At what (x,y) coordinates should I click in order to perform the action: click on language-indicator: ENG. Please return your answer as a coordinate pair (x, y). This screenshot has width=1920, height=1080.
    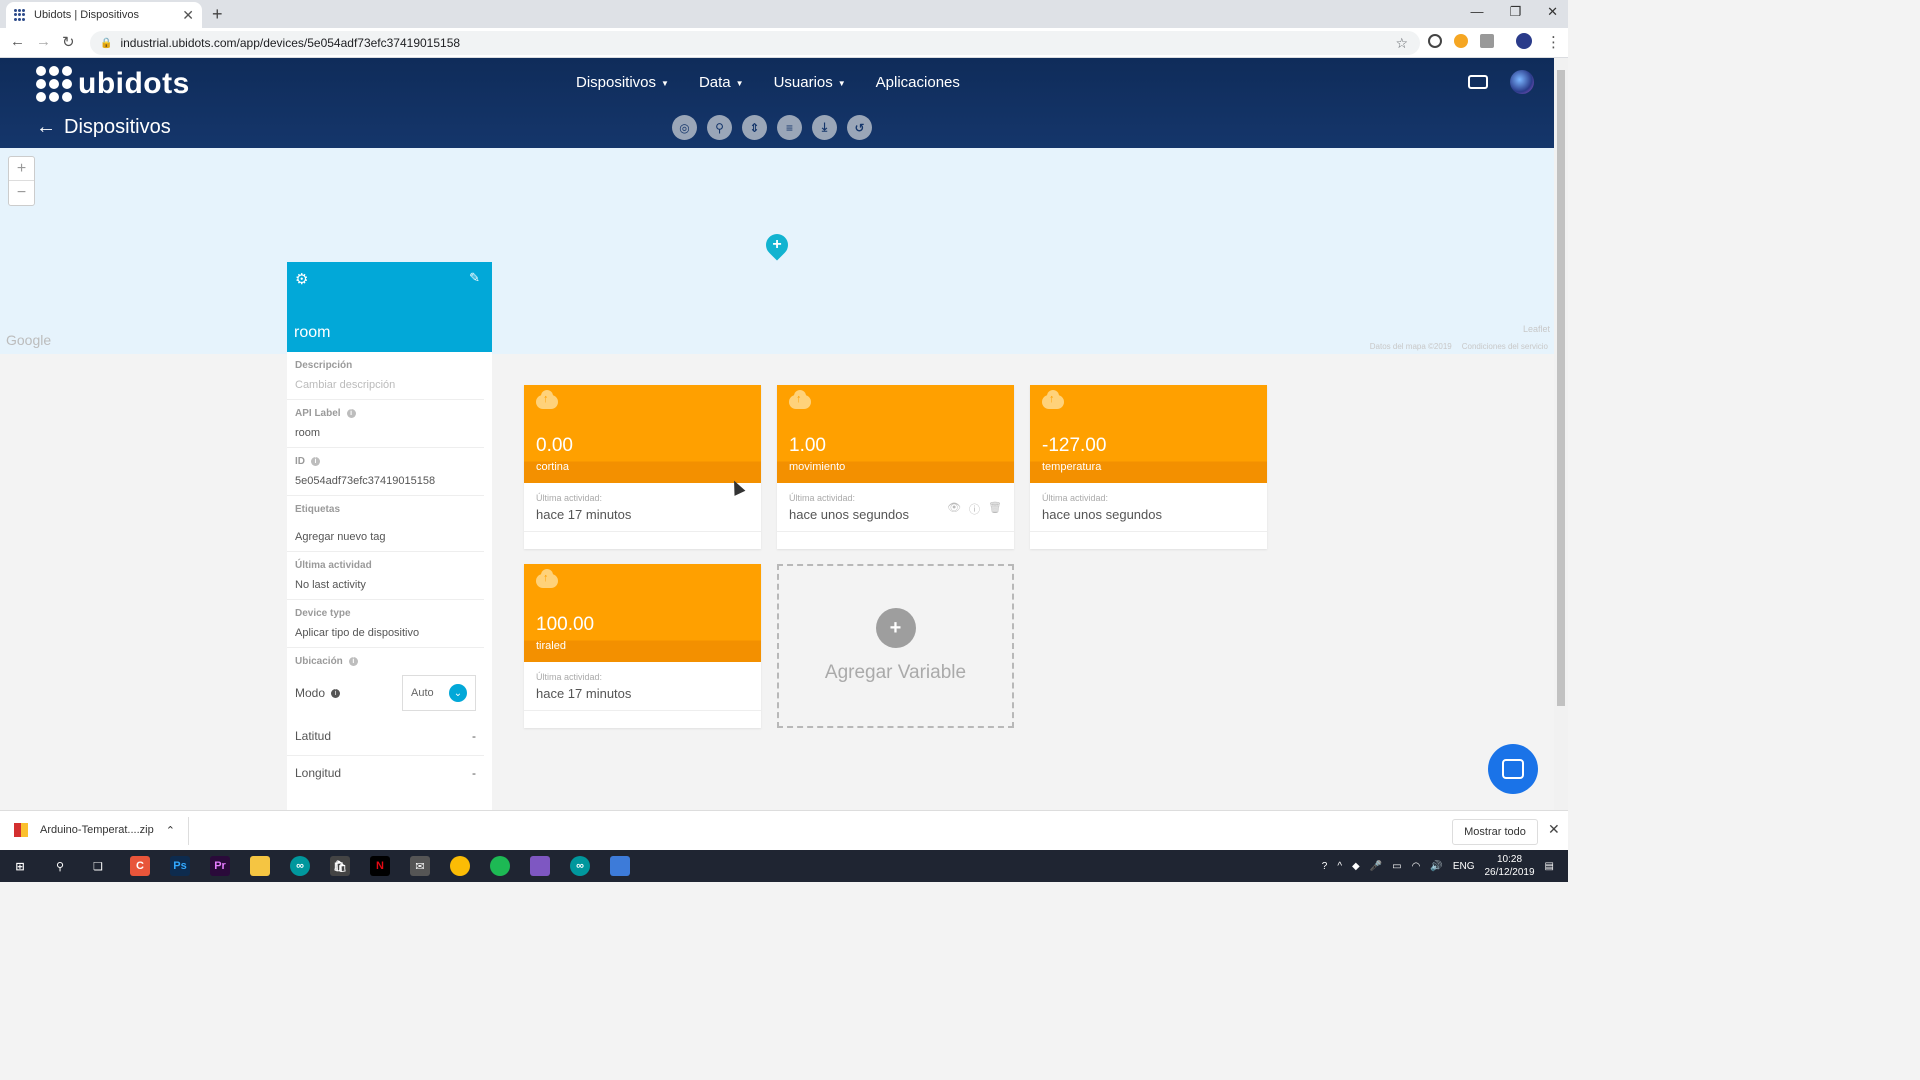
    Looking at the image, I should click on (1464, 866).